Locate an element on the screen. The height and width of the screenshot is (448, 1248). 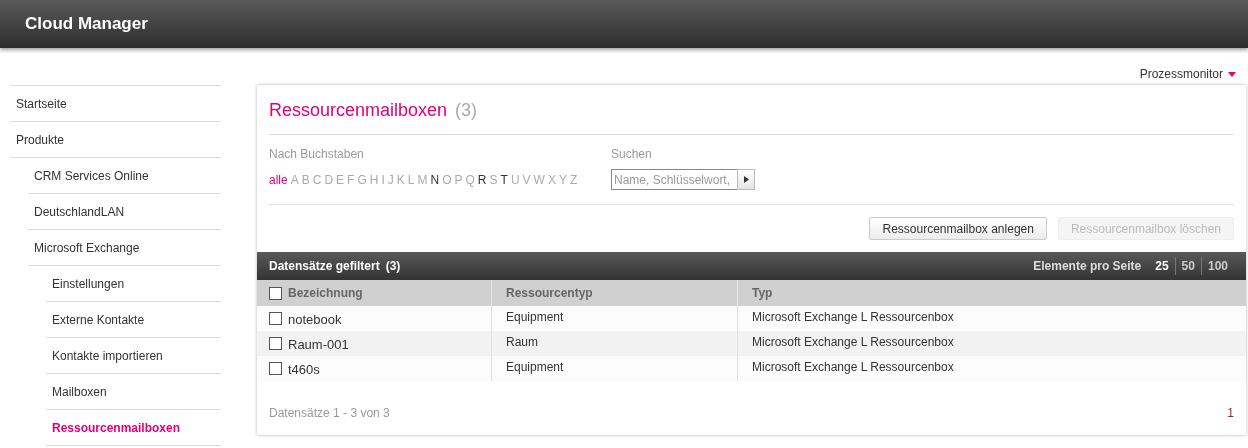
per-page-option: 50 is located at coordinates (1187, 266).